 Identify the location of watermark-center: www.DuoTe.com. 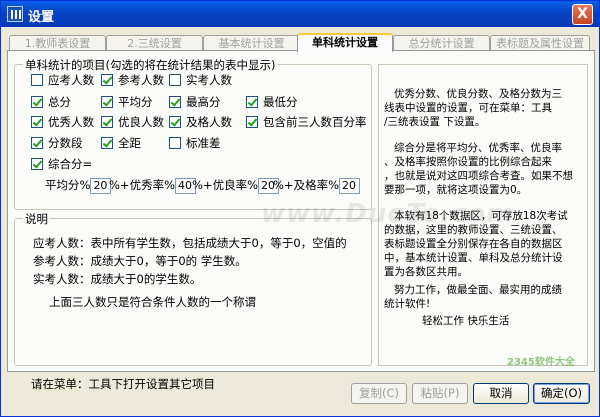
(388, 214).